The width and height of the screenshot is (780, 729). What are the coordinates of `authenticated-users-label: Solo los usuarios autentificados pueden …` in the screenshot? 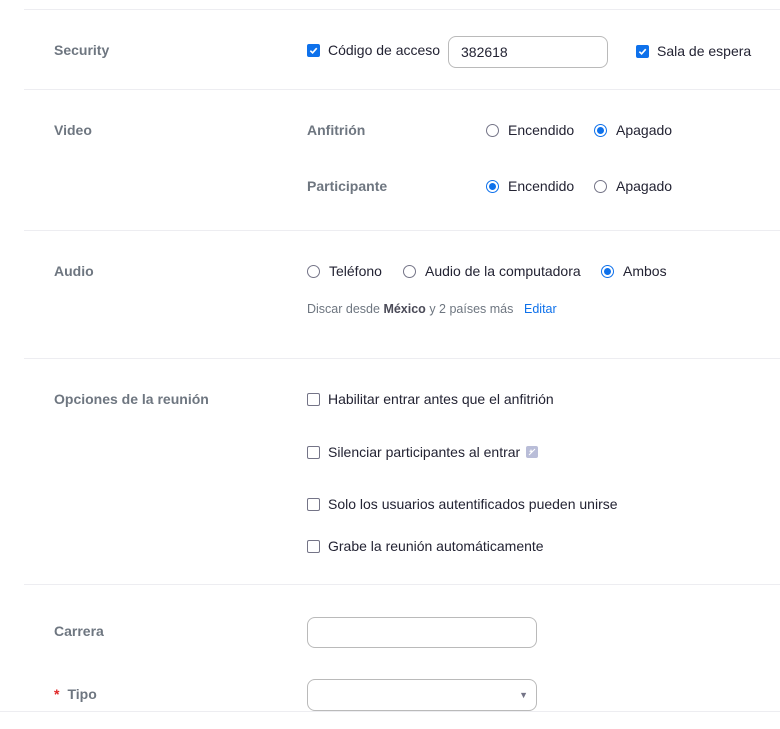 It's located at (473, 504).